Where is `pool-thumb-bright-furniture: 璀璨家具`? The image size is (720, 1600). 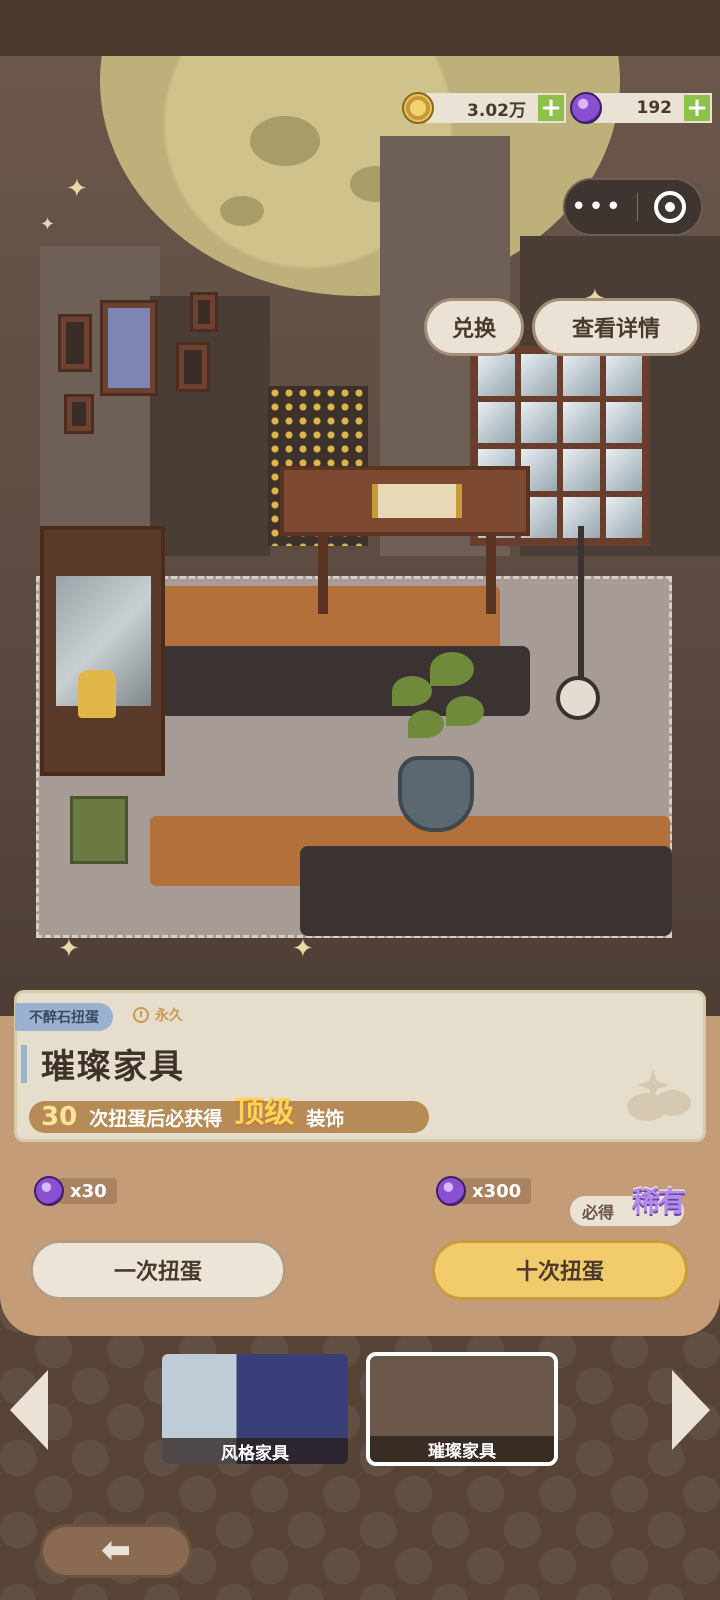 pool-thumb-bright-furniture: 璀璨家具 is located at coordinates (462, 1409).